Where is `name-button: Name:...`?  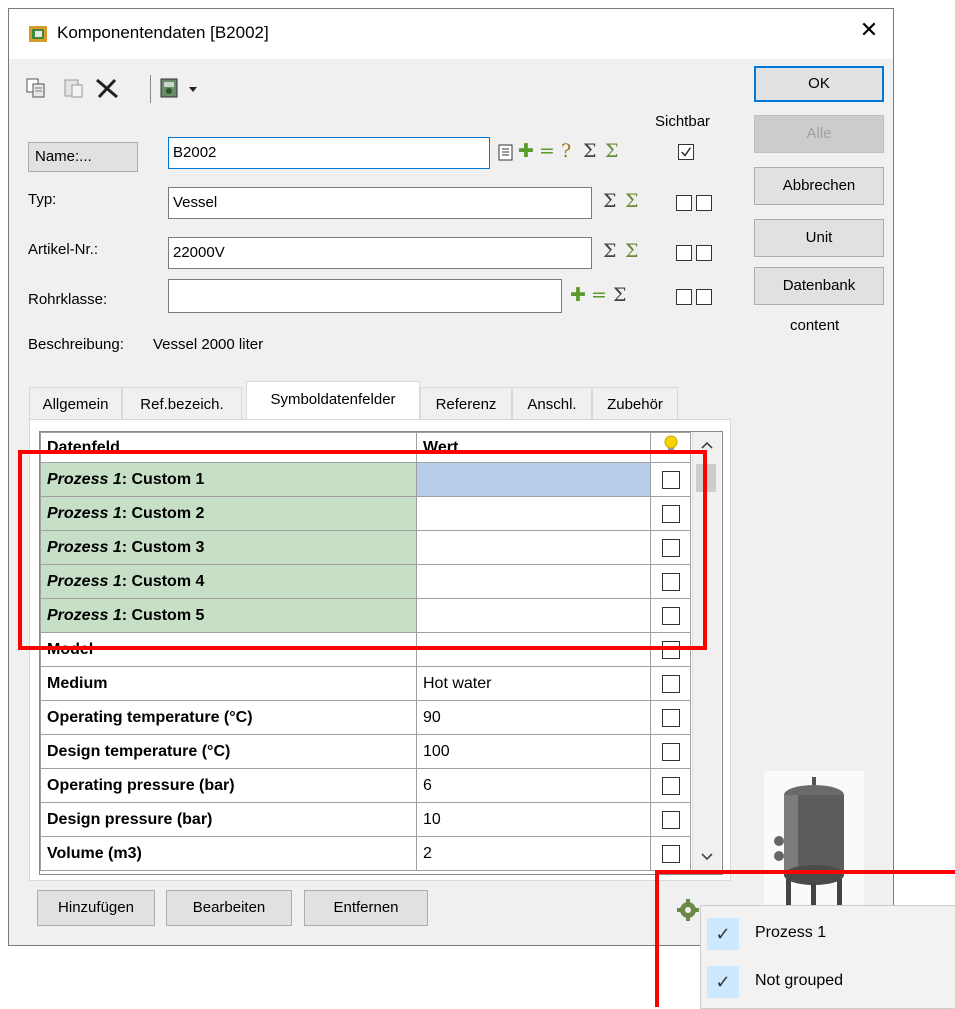 name-button: Name:... is located at coordinates (83, 157).